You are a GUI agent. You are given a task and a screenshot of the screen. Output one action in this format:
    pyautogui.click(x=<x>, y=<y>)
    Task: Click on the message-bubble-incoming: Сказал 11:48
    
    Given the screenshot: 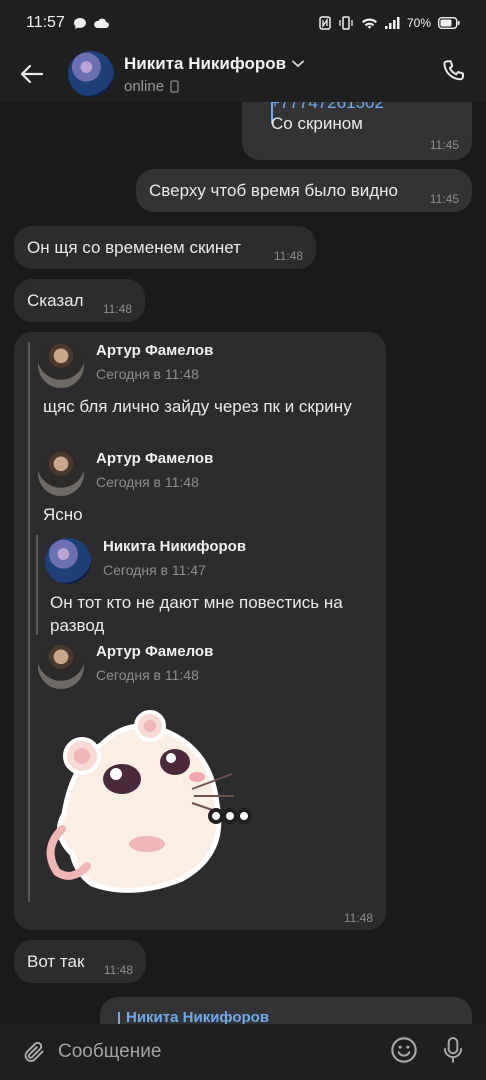 What is the action you would take?
    pyautogui.click(x=79, y=300)
    